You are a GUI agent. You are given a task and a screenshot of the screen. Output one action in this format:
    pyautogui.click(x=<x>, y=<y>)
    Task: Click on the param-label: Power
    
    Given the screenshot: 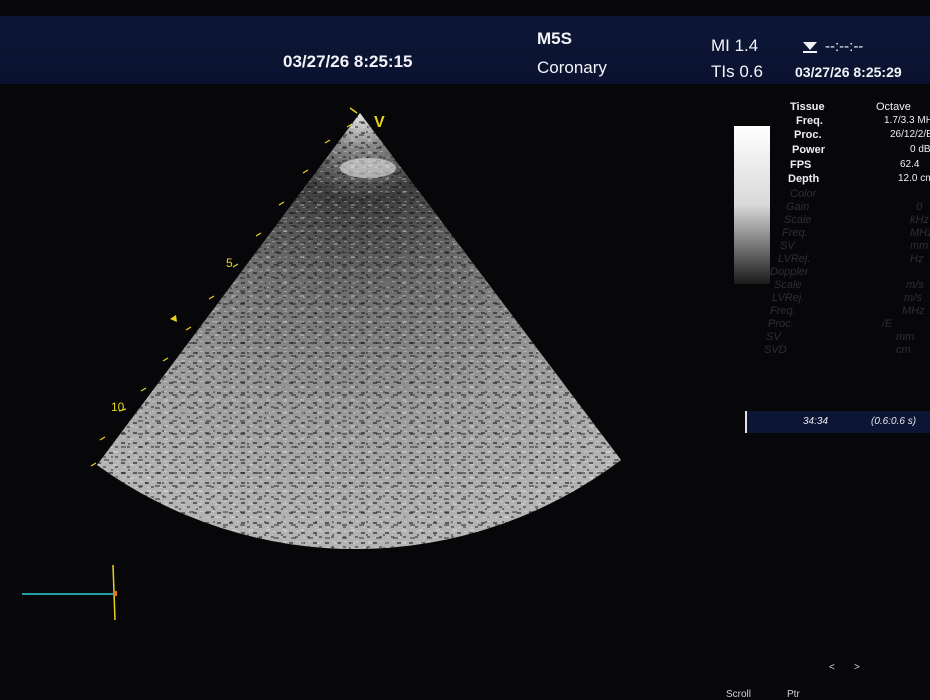 What is the action you would take?
    pyautogui.click(x=809, y=150)
    